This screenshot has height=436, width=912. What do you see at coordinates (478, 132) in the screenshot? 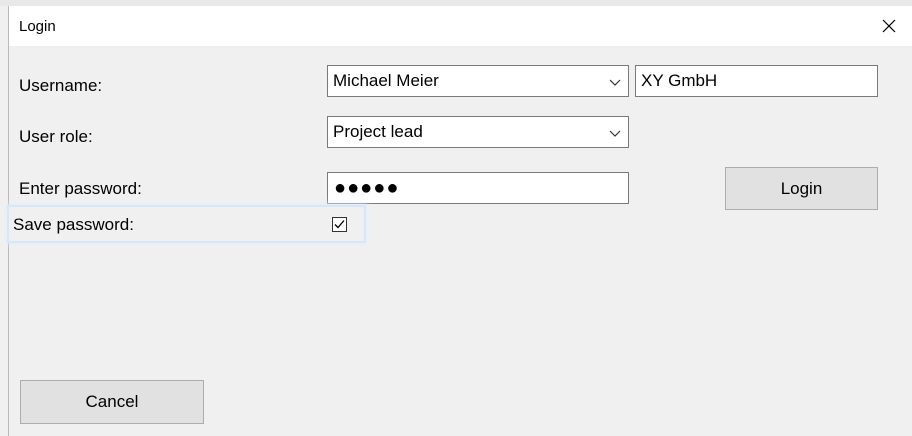
I see `user-role-combobox: Project lead` at bounding box center [478, 132].